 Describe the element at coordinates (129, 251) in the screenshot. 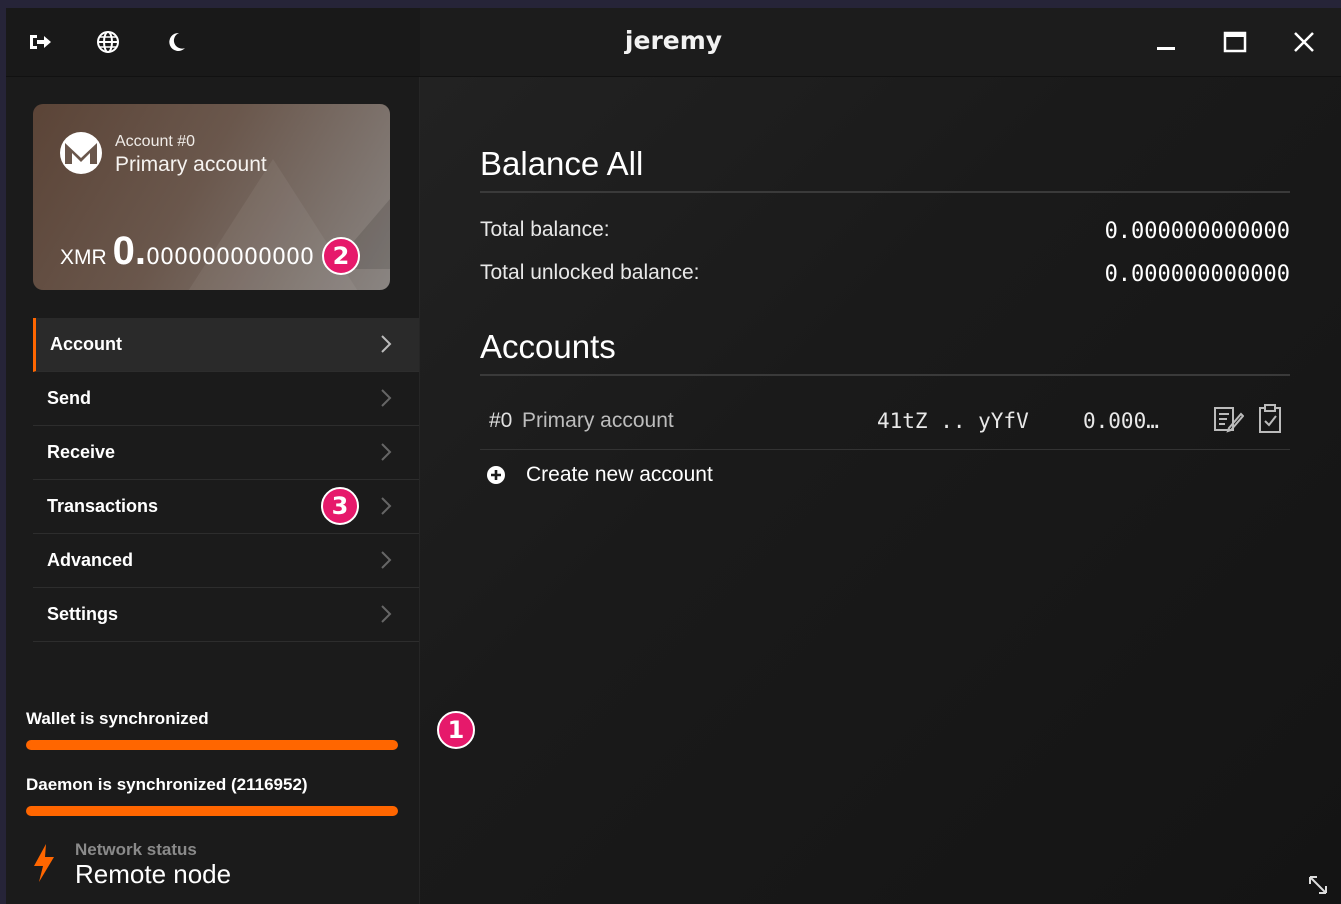

I see `balance-integer: 0.` at that location.